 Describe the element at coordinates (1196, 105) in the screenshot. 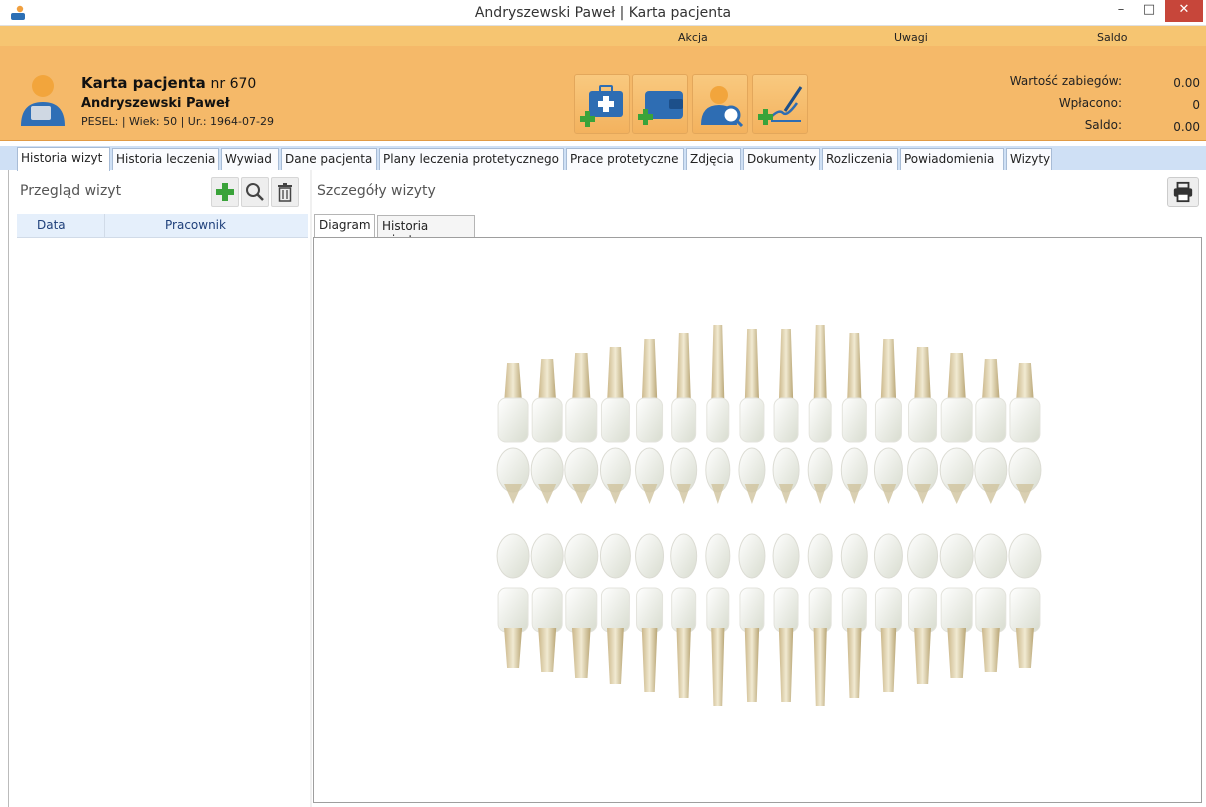

I see `summary-value-paid: 0` at that location.